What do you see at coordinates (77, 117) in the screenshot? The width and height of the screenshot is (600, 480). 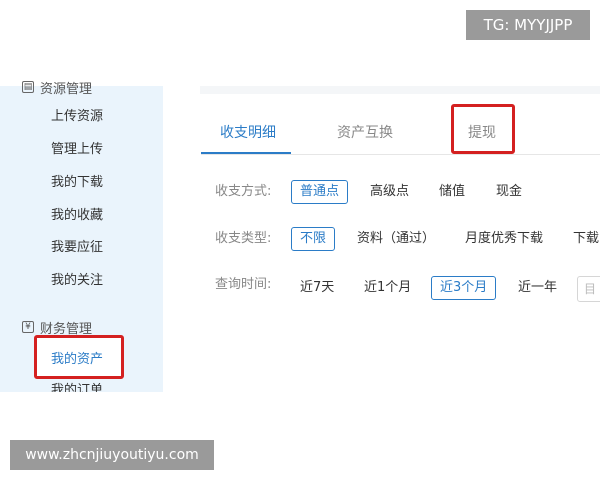 I see `sidebar-item-upload: 上传资源` at bounding box center [77, 117].